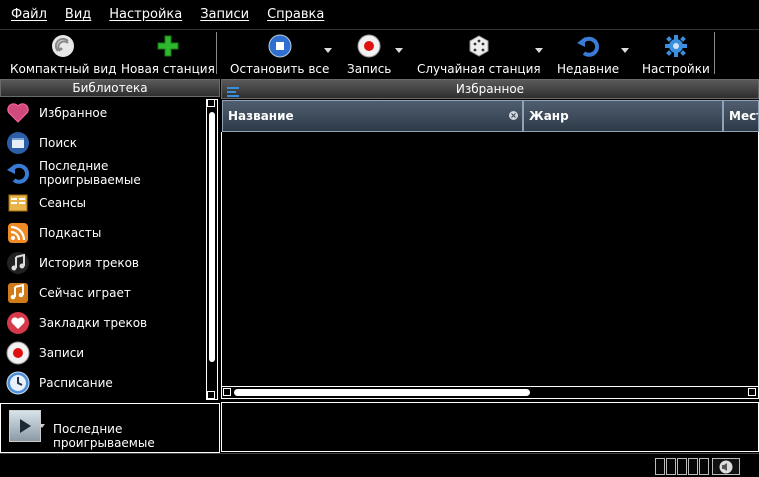  What do you see at coordinates (18, 293) in the screenshot?
I see `now-playing-icon` at bounding box center [18, 293].